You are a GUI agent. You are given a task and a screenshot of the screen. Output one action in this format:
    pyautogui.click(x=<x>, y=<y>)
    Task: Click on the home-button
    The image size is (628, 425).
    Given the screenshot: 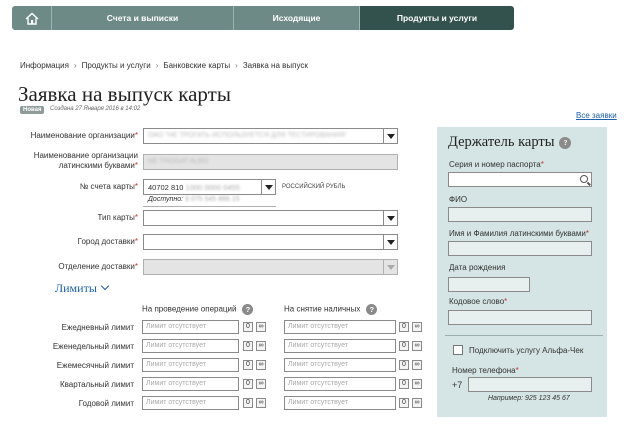 What is the action you would take?
    pyautogui.click(x=32, y=18)
    